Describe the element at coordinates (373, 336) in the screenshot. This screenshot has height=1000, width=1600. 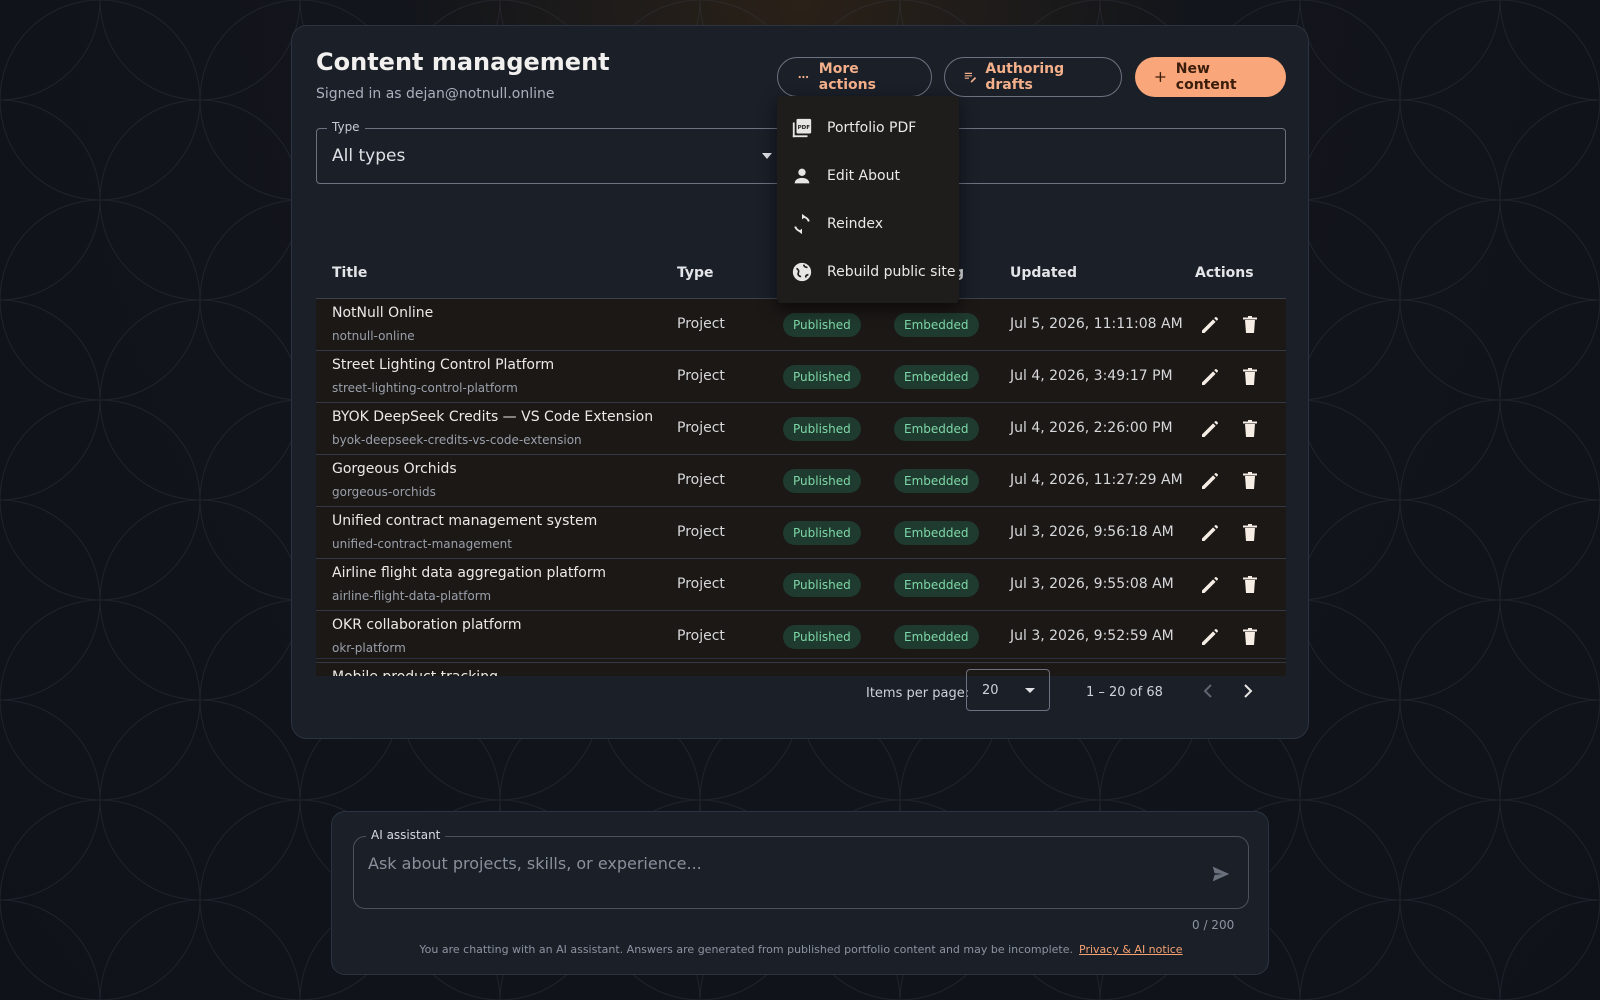
I see `row-slug: notnull-online` at that location.